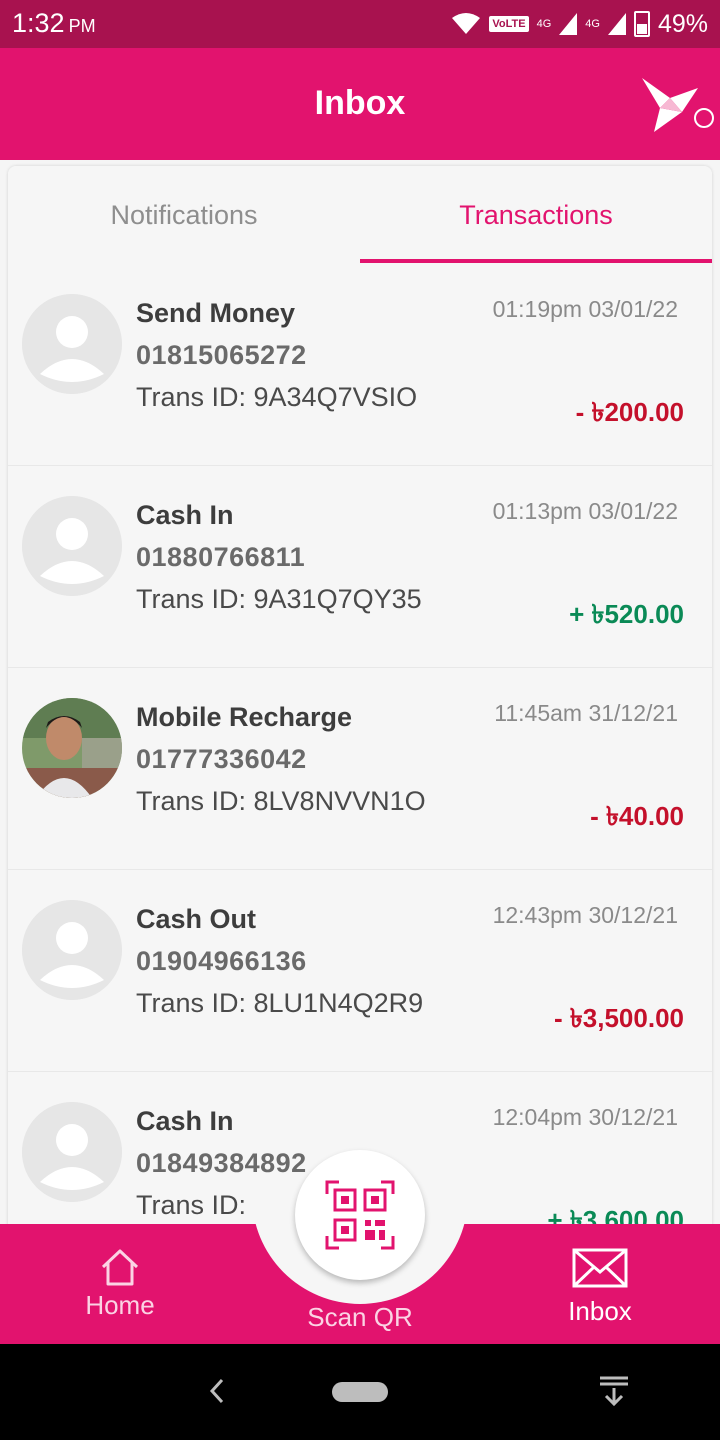 This screenshot has width=720, height=1440. I want to click on home-icon, so click(120, 1267).